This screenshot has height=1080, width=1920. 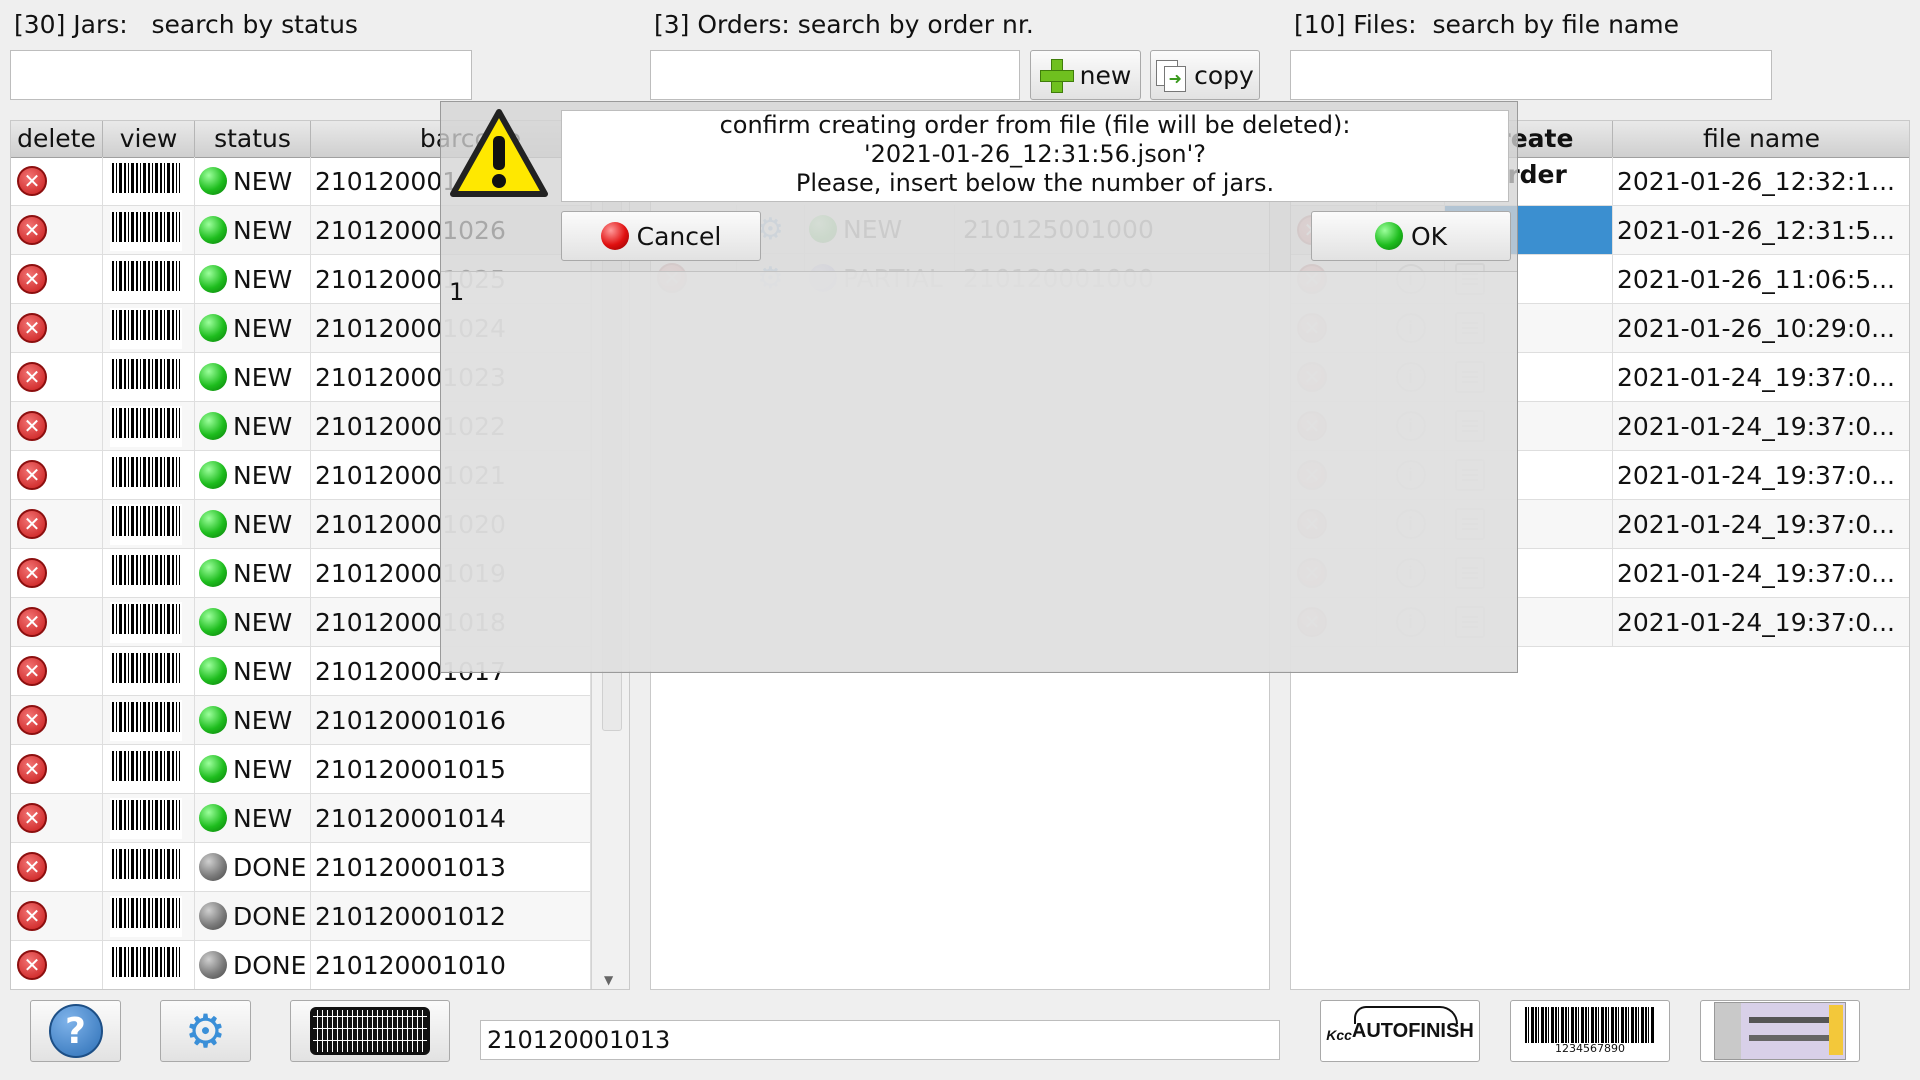 What do you see at coordinates (75, 1031) in the screenshot?
I see `help-button: ?` at bounding box center [75, 1031].